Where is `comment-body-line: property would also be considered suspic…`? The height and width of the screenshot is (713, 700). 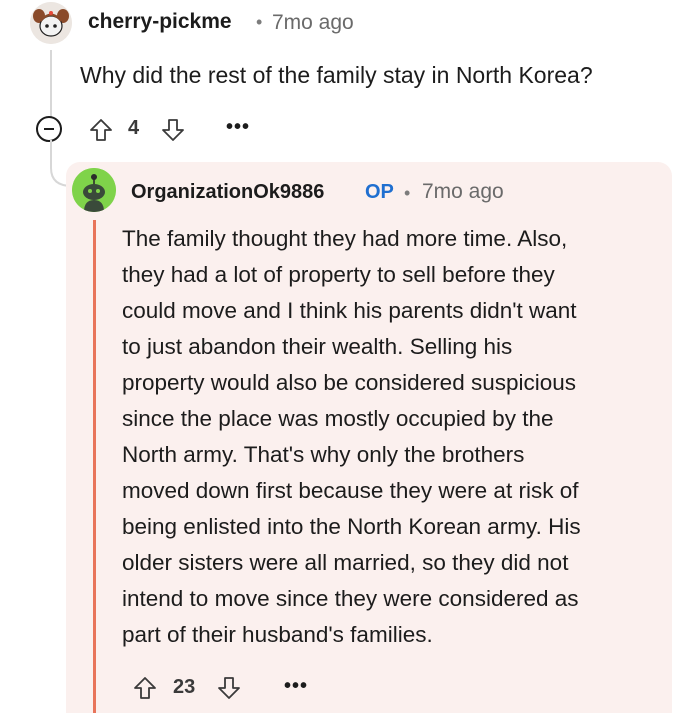
comment-body-line: property would also be considered suspic… is located at coordinates (349, 382).